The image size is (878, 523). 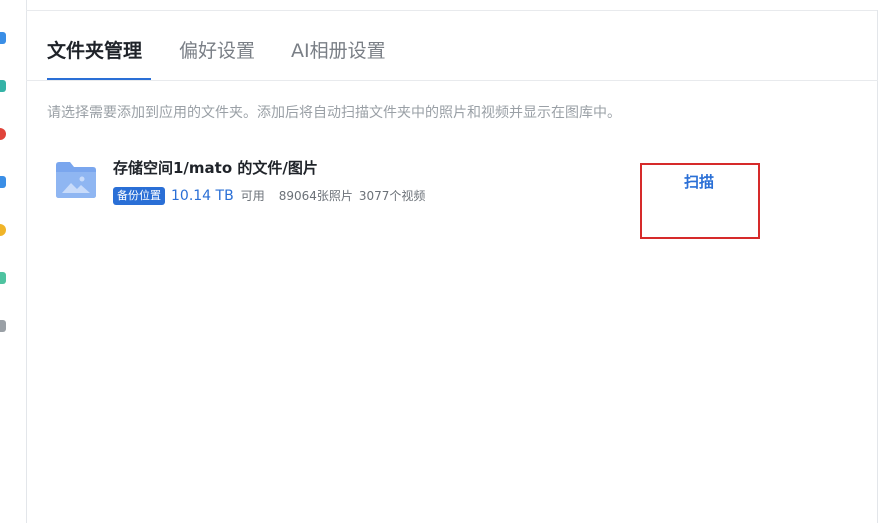 What do you see at coordinates (217, 51) in the screenshot?
I see `tab-preferences: 偏好设置` at bounding box center [217, 51].